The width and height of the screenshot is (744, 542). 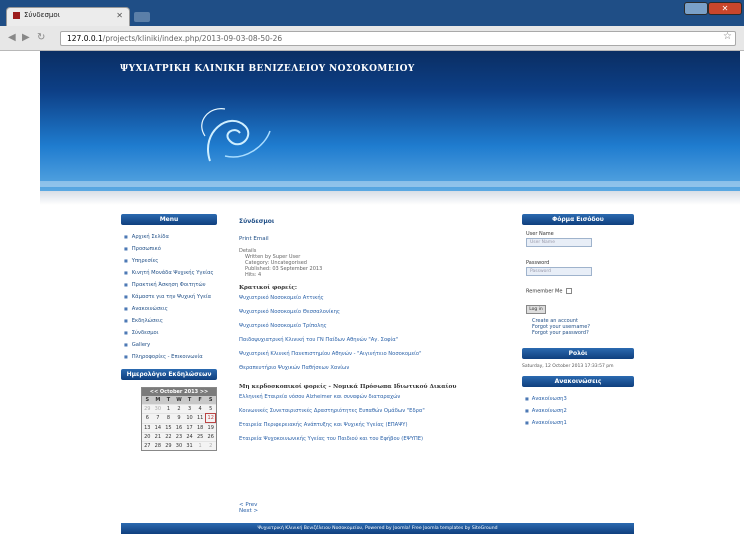 What do you see at coordinates (179, 427) in the screenshot?
I see `calendar-day: 16` at bounding box center [179, 427].